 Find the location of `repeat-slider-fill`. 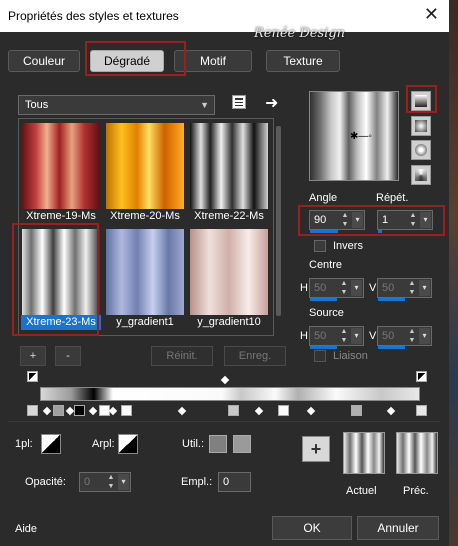

repeat-slider-fill is located at coordinates (380, 231).